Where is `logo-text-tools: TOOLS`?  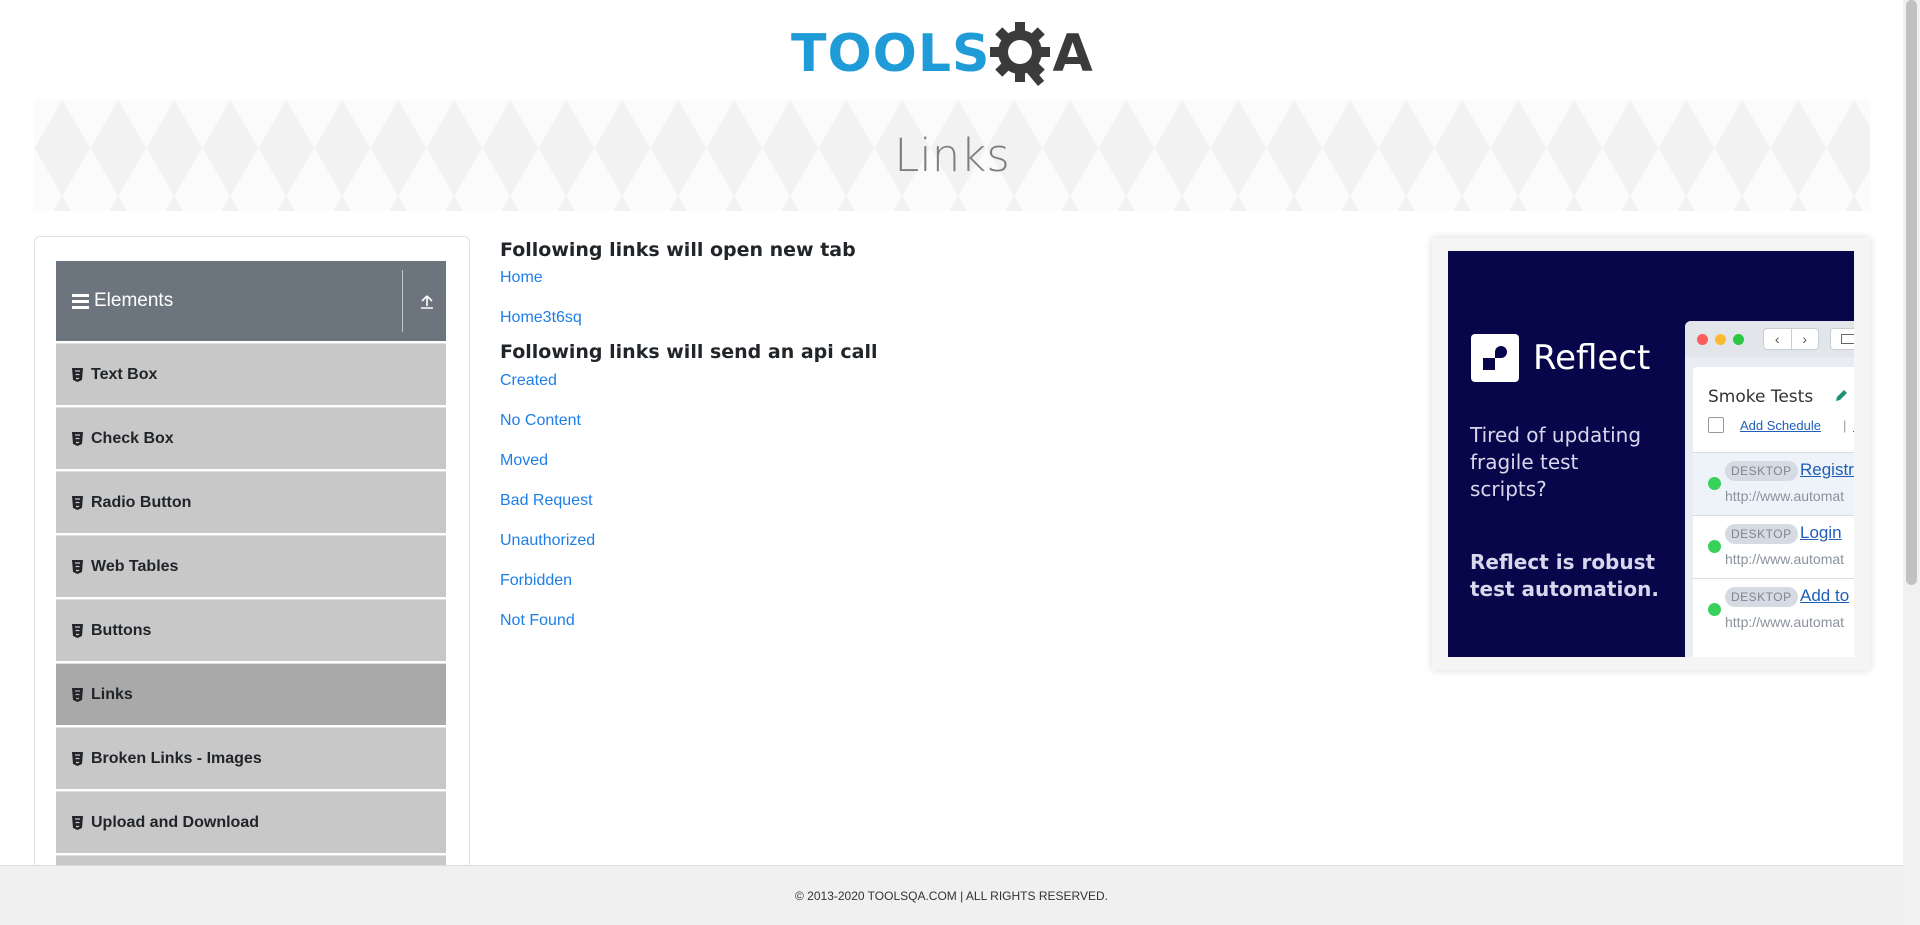
logo-text-tools: TOOLS is located at coordinates (891, 54).